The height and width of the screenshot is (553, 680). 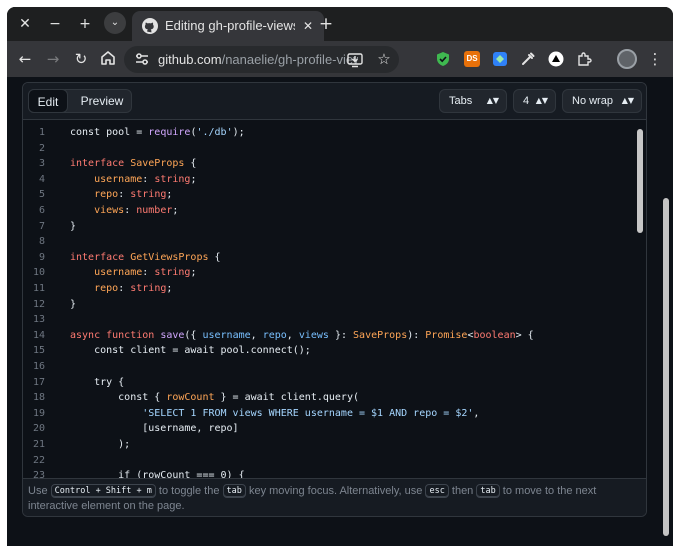 I want to click on site-settings-icon, so click(x=142, y=59).